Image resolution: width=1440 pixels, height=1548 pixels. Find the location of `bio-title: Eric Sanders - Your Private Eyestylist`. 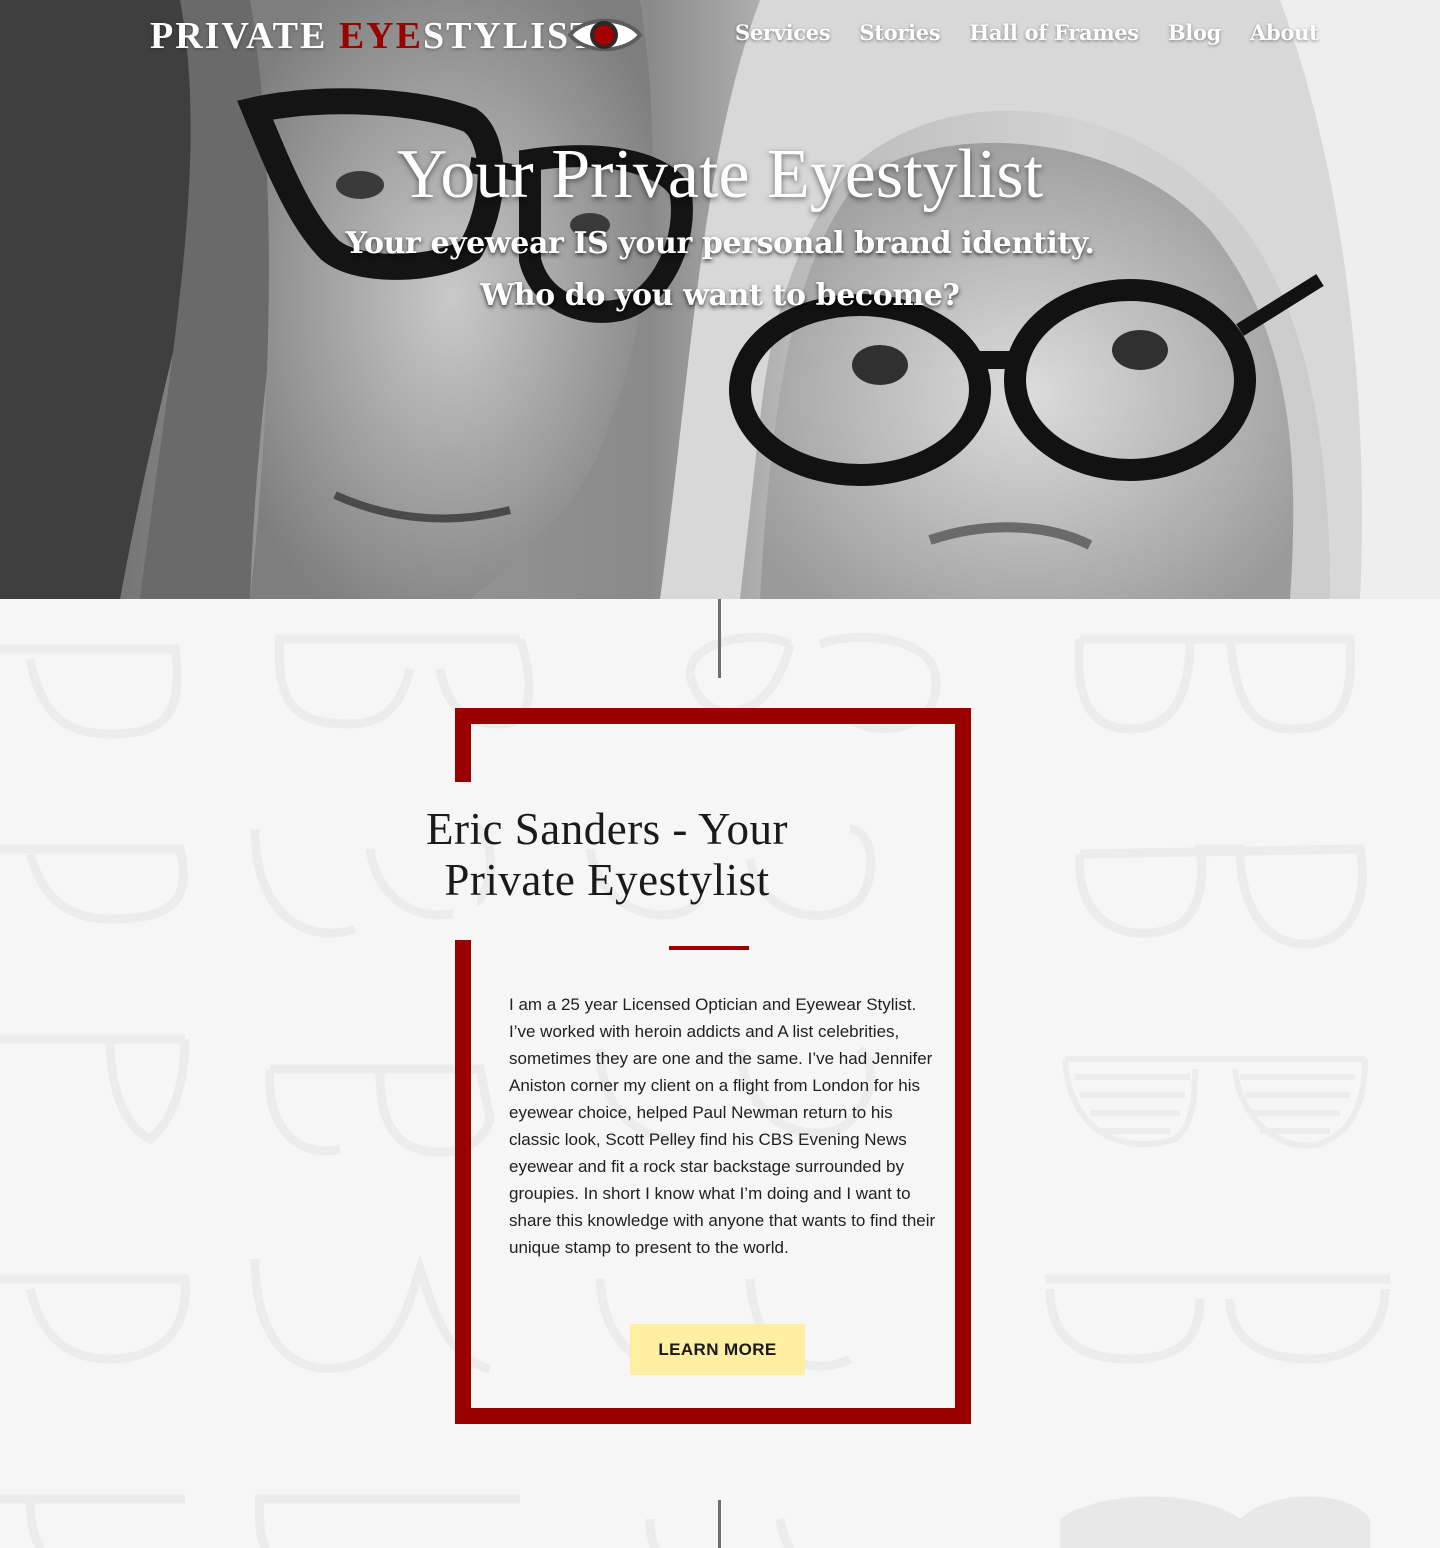

bio-title: Eric Sanders - Your Private Eyestylist is located at coordinates (607, 854).